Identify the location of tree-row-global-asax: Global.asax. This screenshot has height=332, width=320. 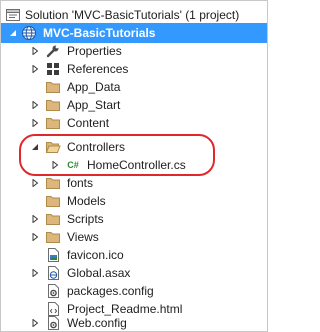
(134, 273).